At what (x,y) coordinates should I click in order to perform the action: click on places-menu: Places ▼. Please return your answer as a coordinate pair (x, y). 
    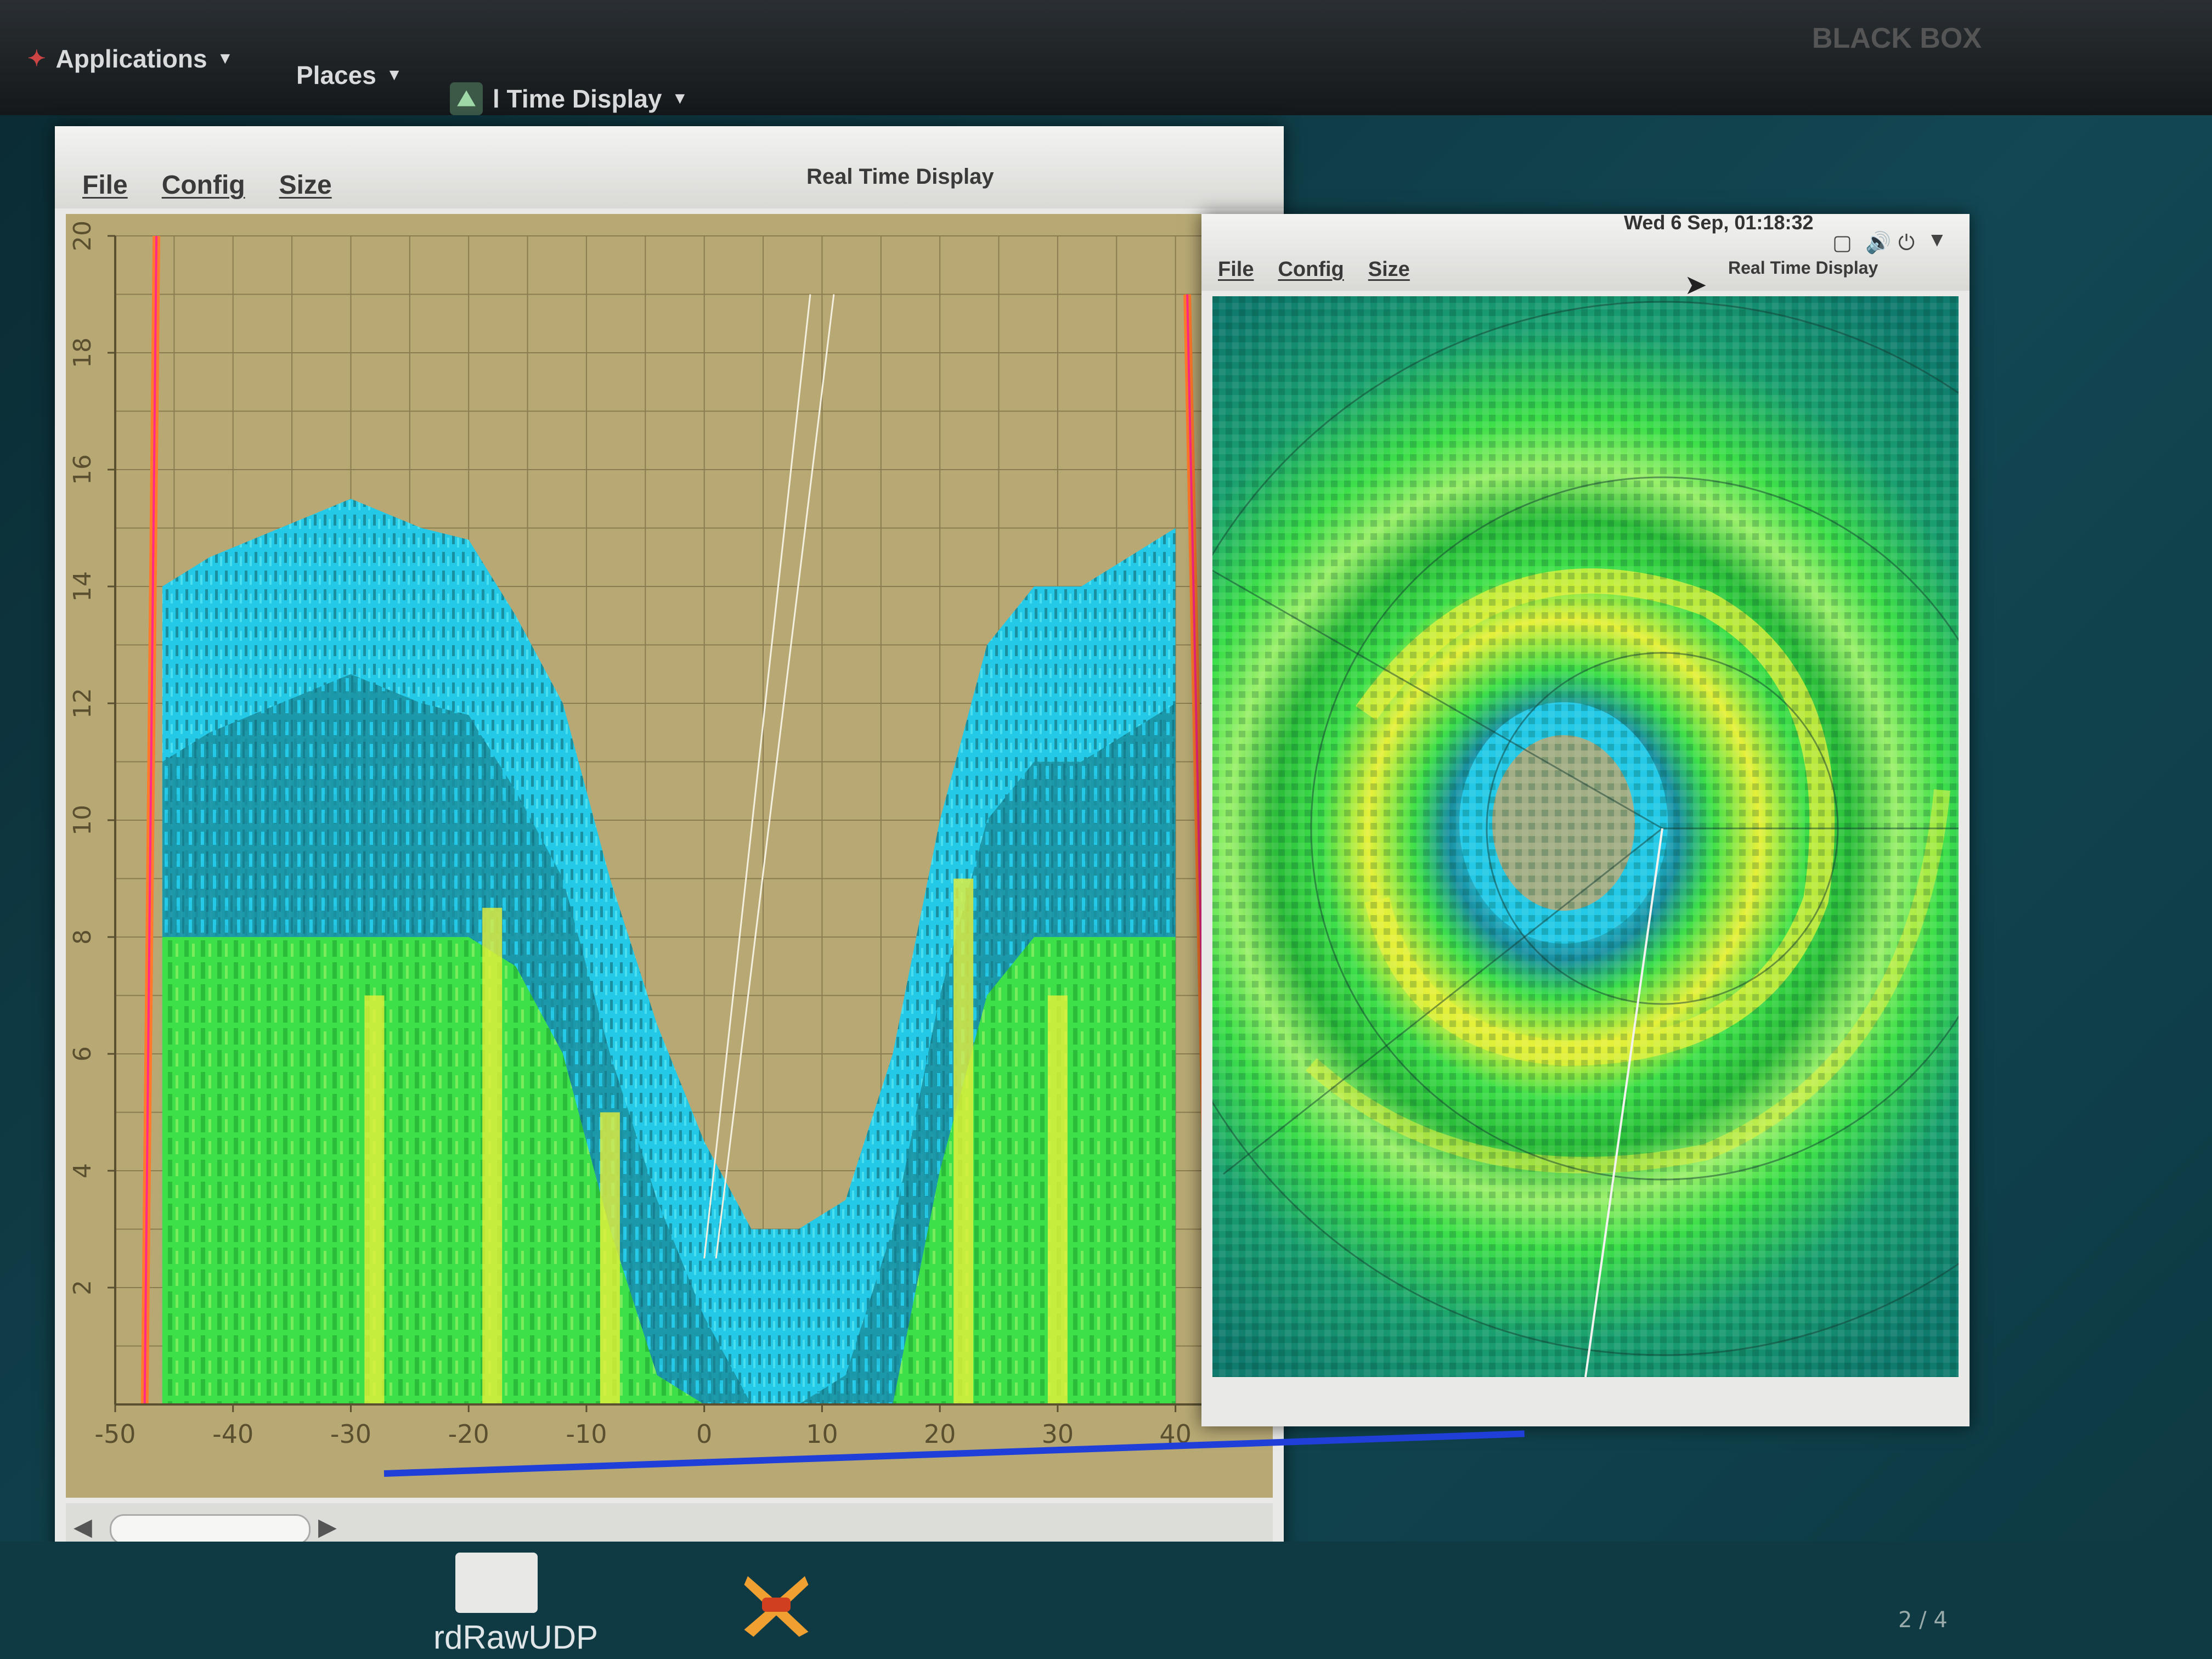
    Looking at the image, I should click on (350, 75).